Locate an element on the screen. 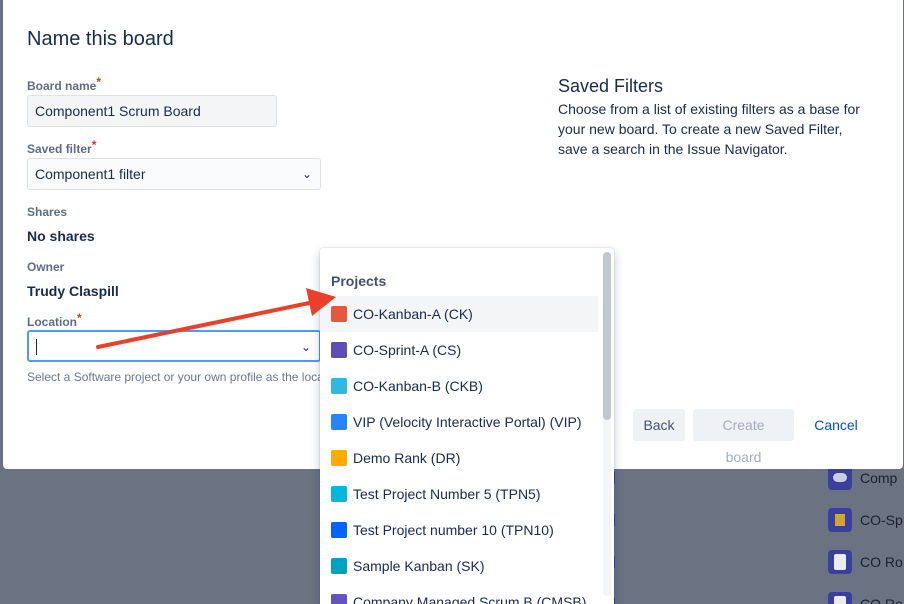  dialog-title: Name this board is located at coordinates (100, 39).